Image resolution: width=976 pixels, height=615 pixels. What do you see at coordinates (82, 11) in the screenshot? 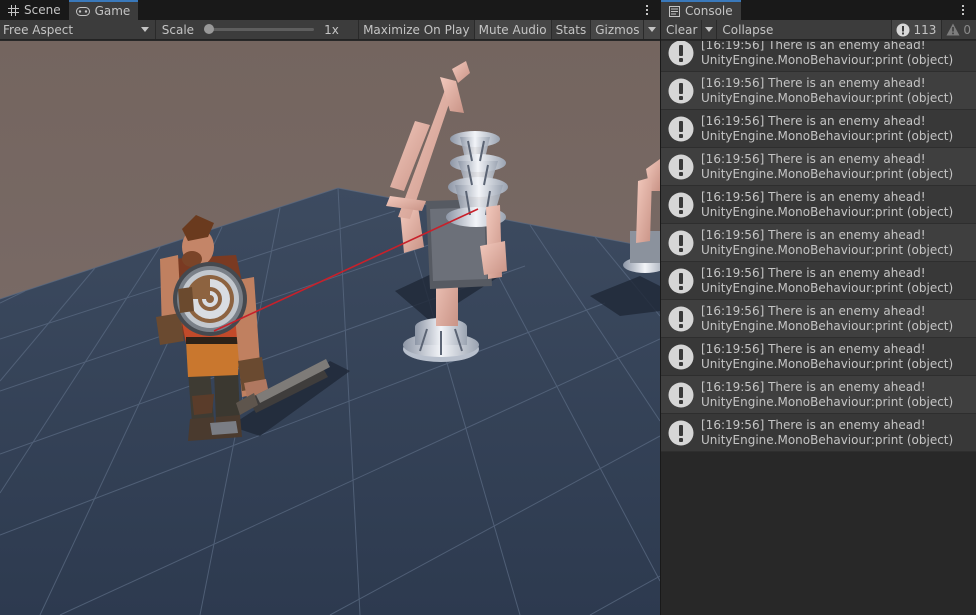
I see `gamepad-icon` at bounding box center [82, 11].